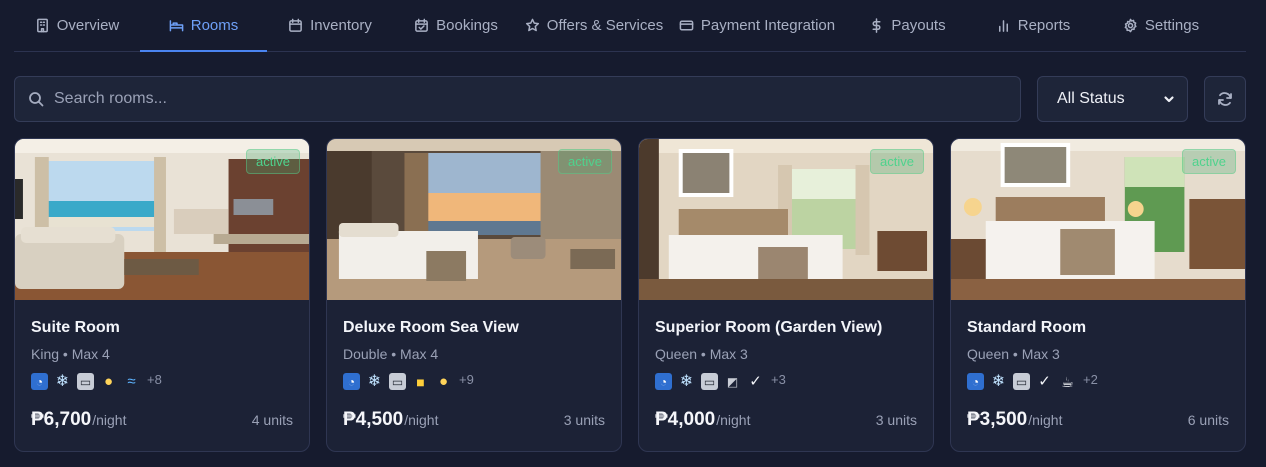  I want to click on room-price: ₱6,700 /night, so click(78, 420).